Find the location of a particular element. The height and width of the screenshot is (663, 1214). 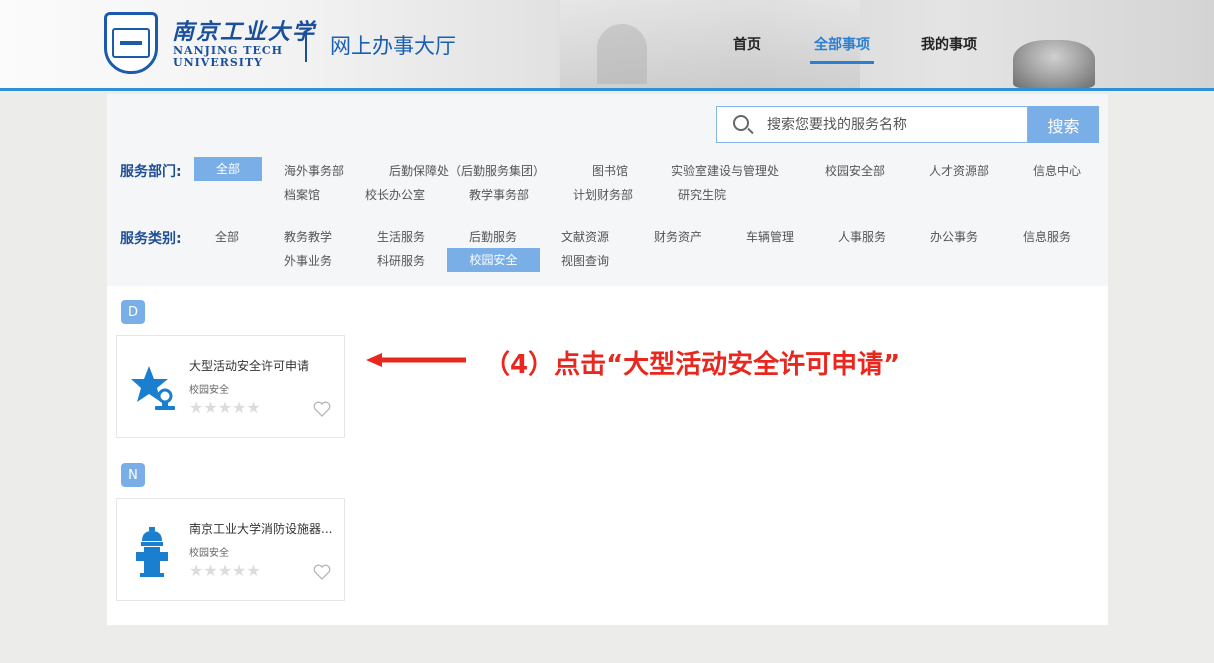

logo-chinese-name: 南京工业大学 is located at coordinates (244, 32).